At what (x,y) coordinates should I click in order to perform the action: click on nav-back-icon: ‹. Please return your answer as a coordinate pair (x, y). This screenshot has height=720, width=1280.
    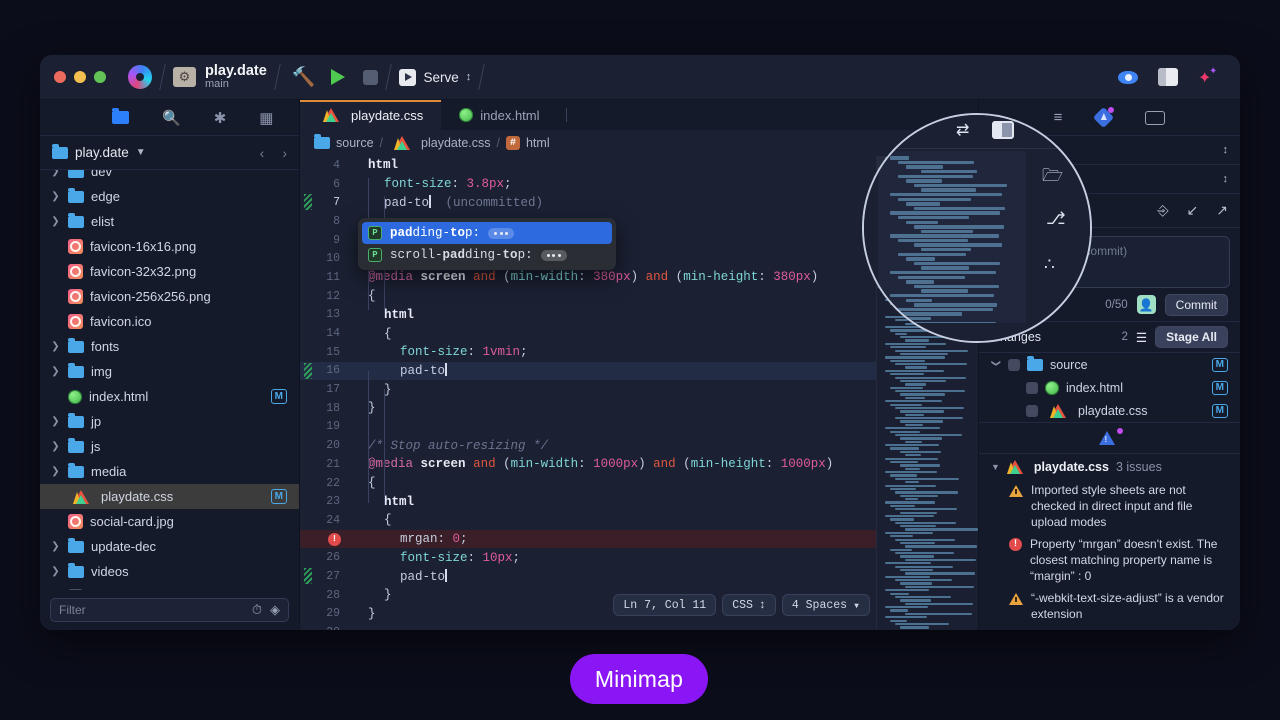
    Looking at the image, I should click on (262, 153).